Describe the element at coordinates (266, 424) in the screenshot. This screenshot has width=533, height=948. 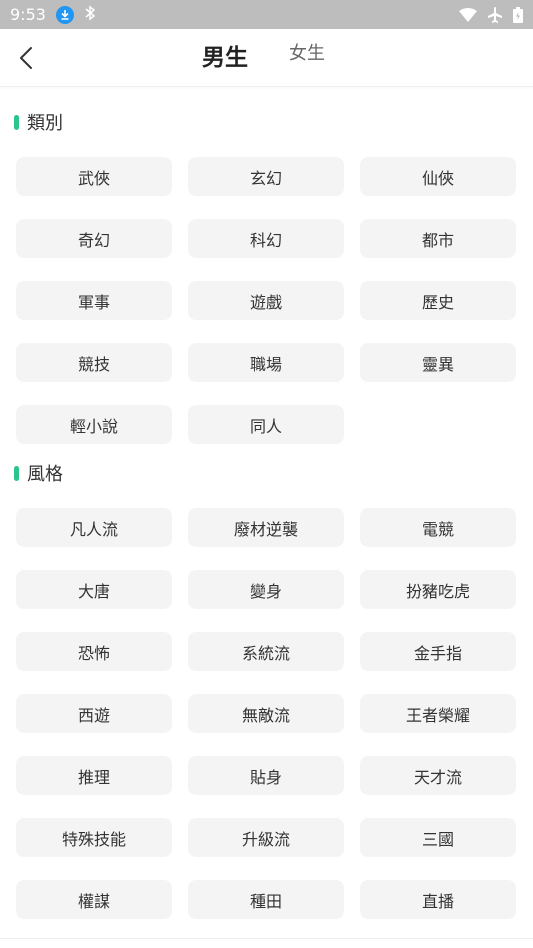
I see `category-chip: 同人` at that location.